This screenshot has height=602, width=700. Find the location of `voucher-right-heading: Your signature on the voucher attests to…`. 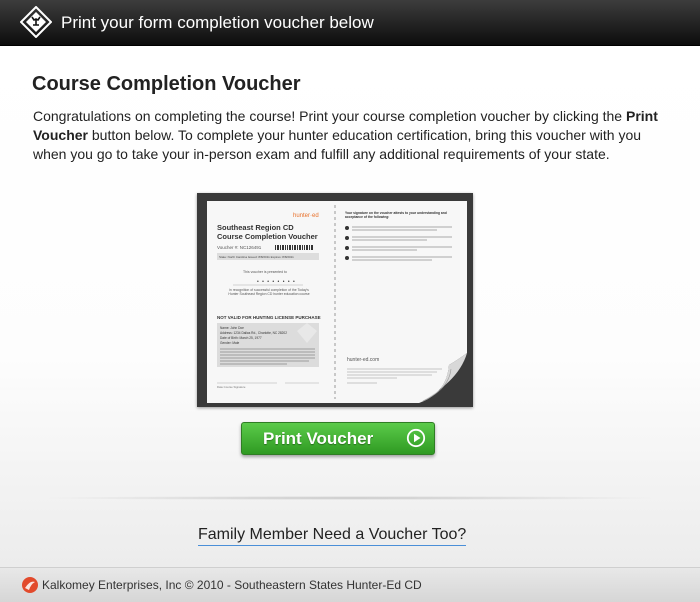

voucher-right-heading: Your signature on the voucher attests to… is located at coordinates (396, 215).